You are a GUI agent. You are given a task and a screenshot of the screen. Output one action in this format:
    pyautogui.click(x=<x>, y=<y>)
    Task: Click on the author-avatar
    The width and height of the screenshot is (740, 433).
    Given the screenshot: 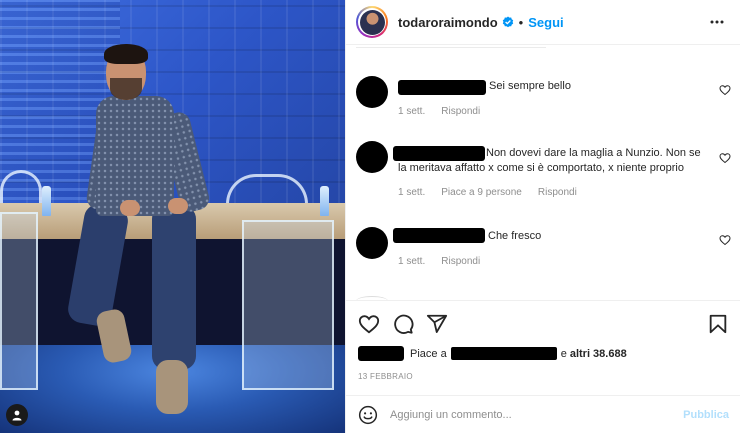 What is the action you would take?
    pyautogui.click(x=372, y=22)
    